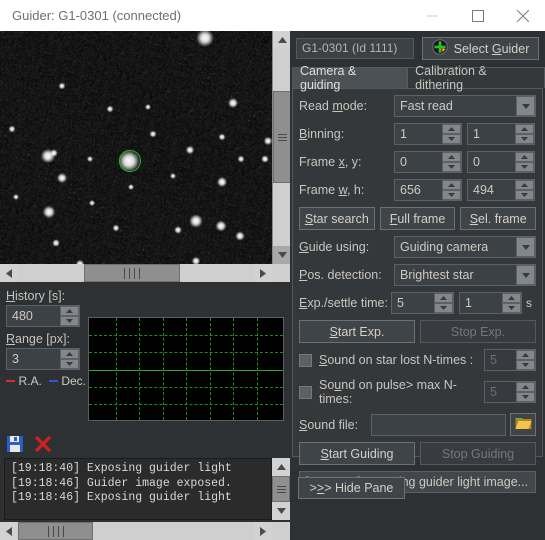 Image resolution: width=545 pixels, height=540 pixels. I want to click on history-stepper, so click(69, 316).